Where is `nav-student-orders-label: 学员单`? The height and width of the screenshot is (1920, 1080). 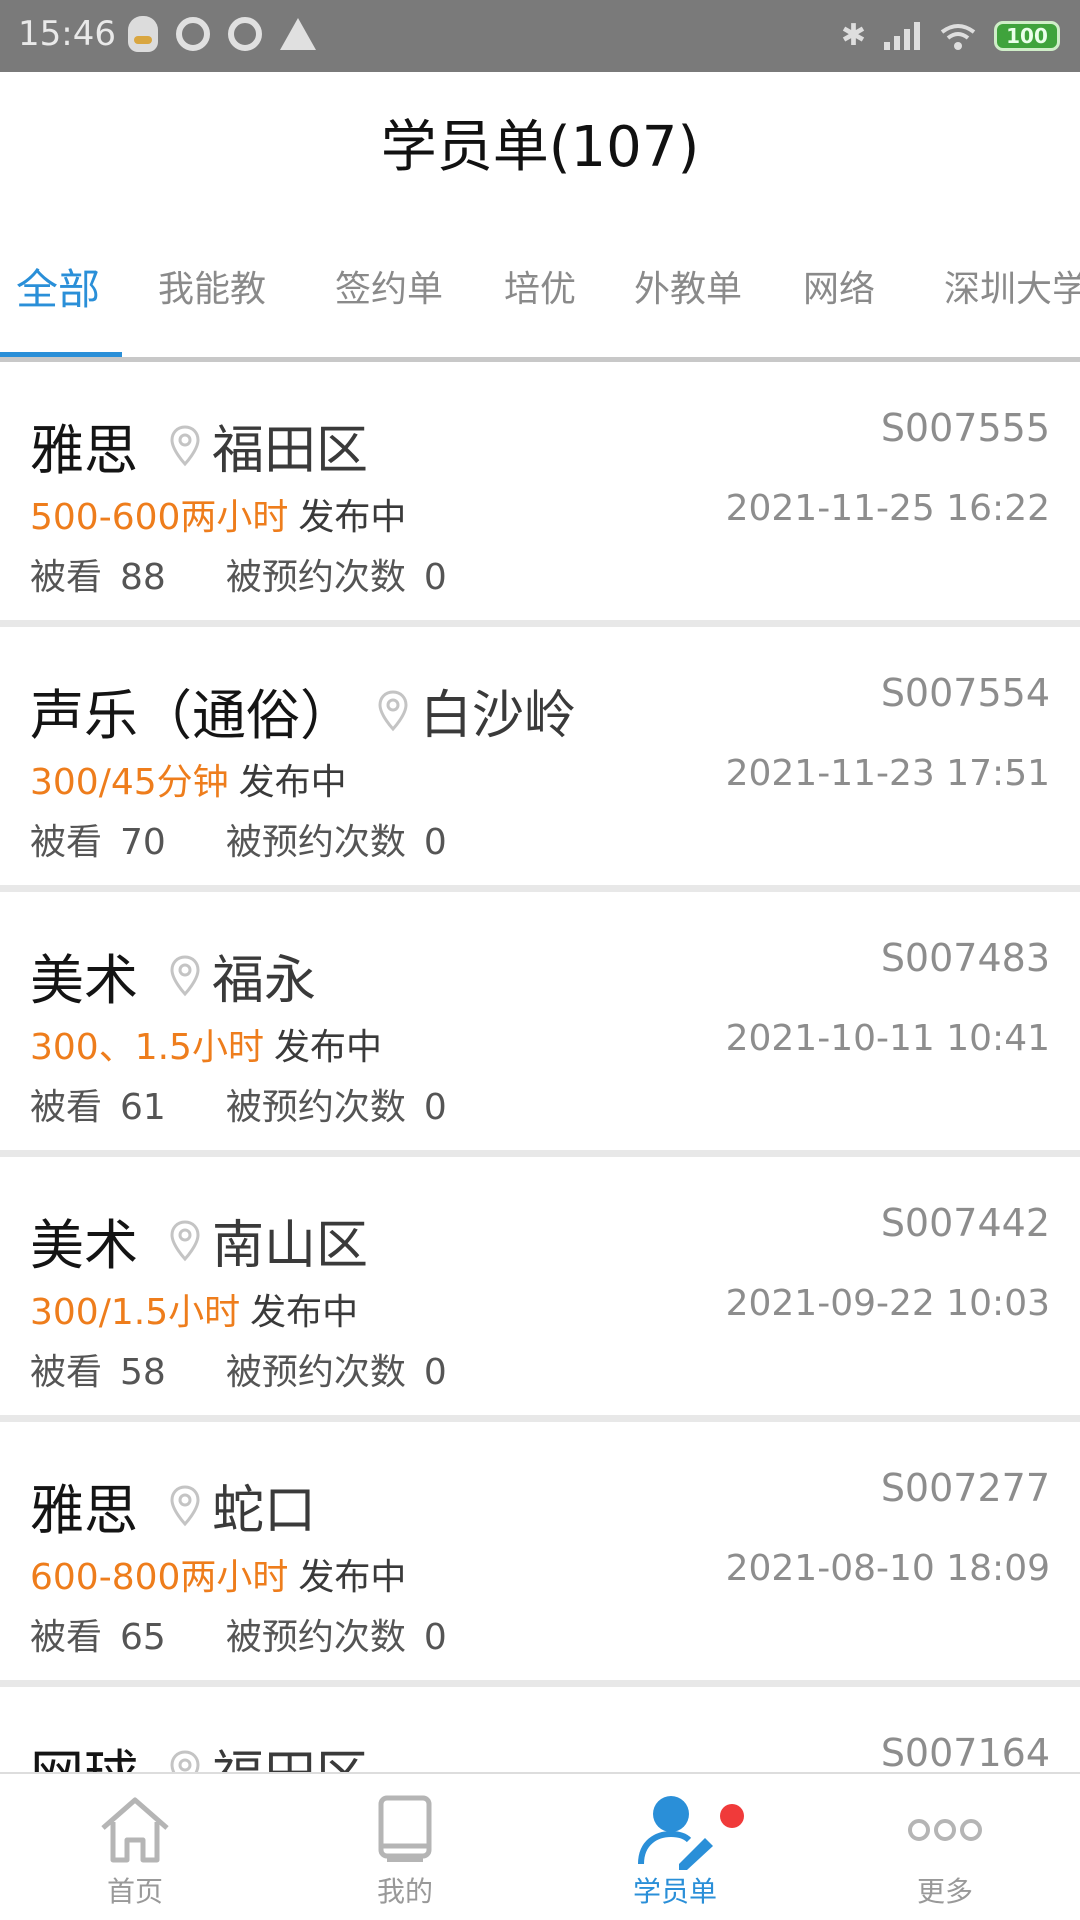 nav-student-orders-label: 学员单 is located at coordinates (674, 1891).